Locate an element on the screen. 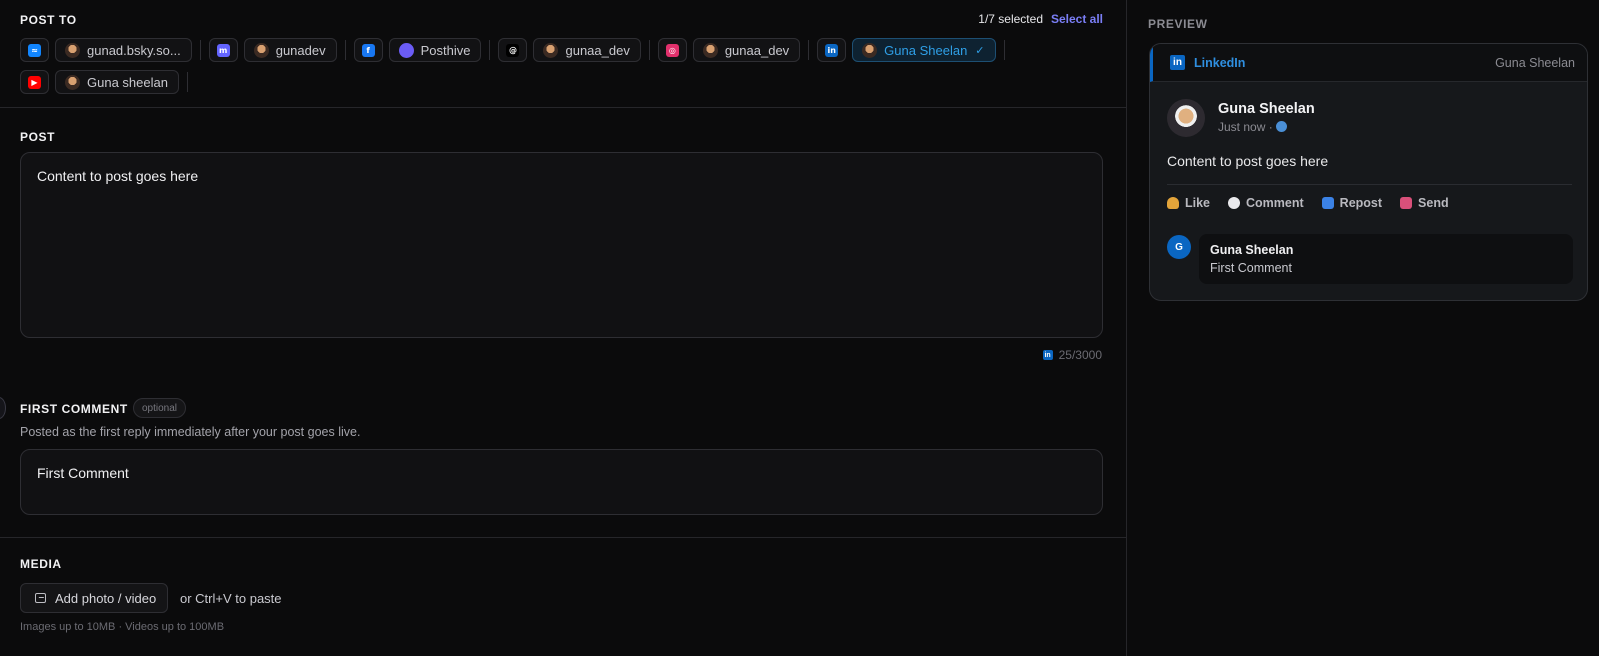  preview-title: PREVIEW is located at coordinates (1178, 24).